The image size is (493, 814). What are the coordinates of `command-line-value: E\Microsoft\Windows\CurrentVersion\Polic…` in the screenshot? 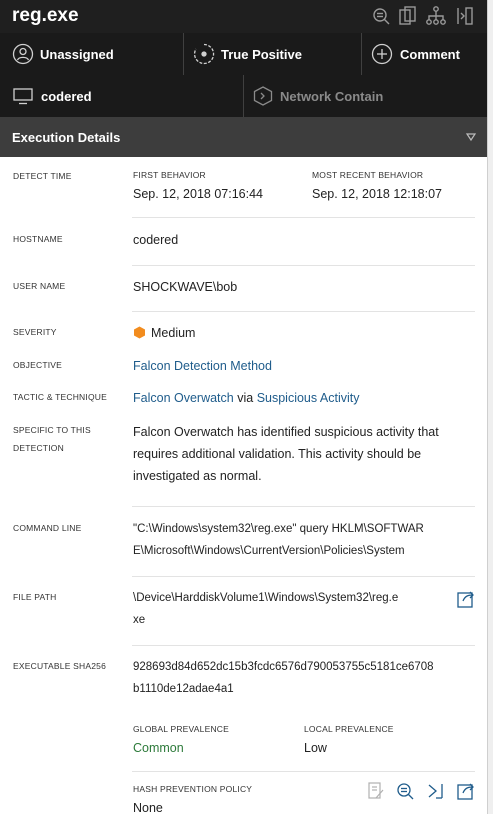 It's located at (269, 551).